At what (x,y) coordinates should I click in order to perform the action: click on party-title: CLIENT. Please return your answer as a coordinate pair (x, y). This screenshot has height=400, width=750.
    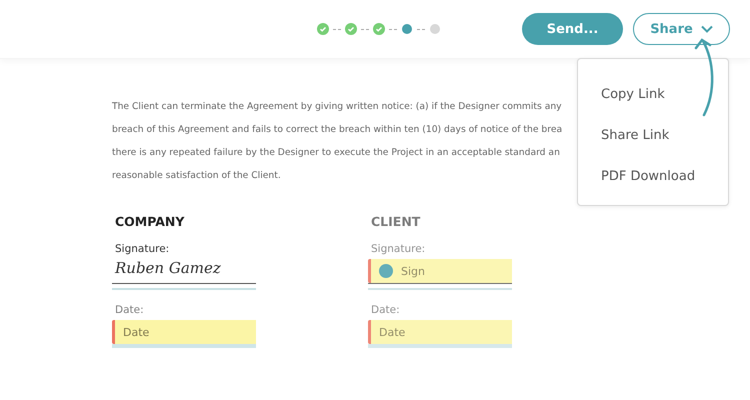
    Looking at the image, I should click on (396, 221).